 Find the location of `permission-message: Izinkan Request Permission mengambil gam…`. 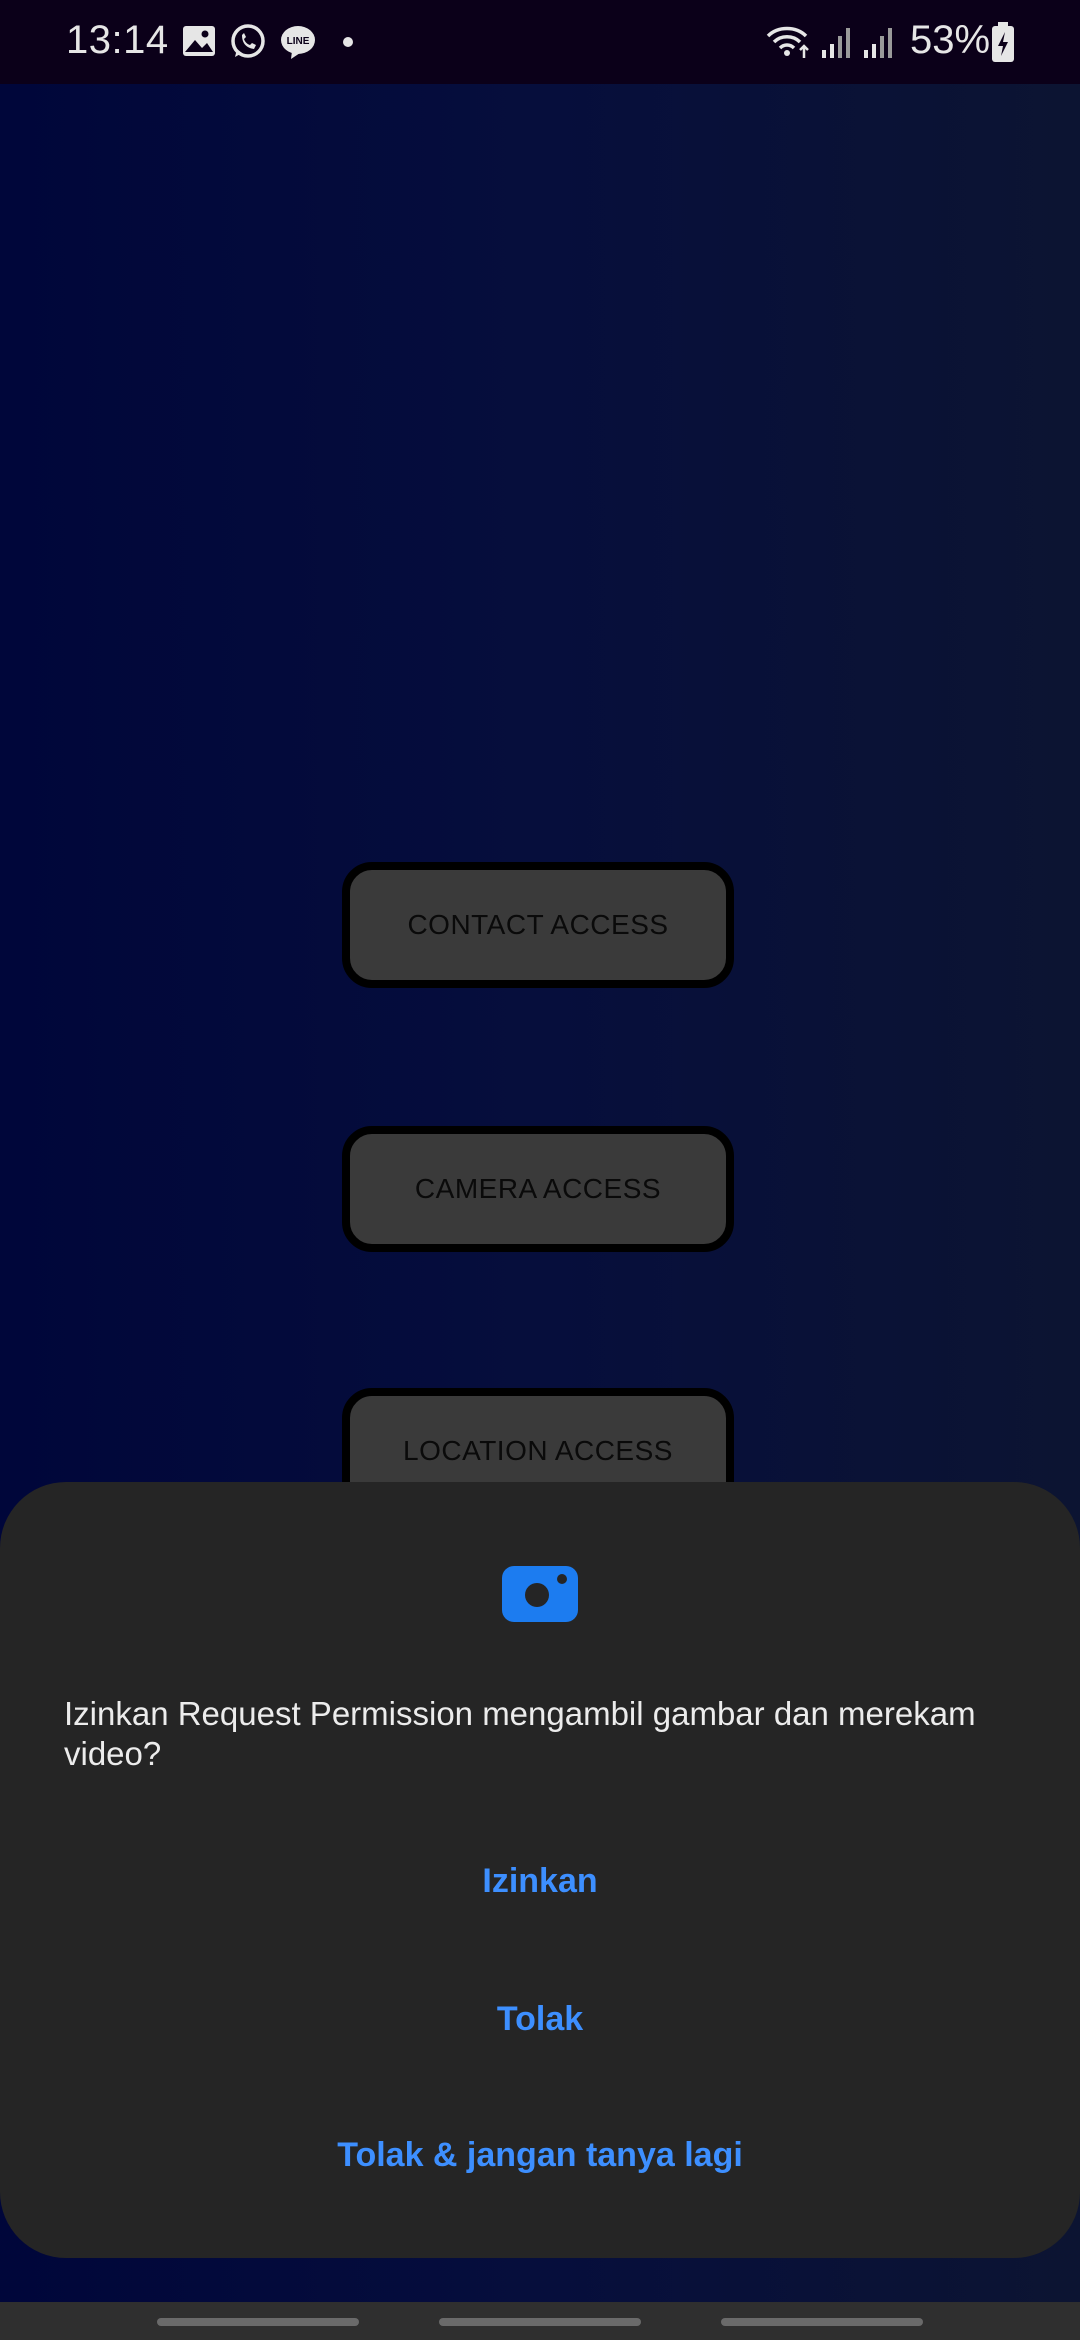

permission-message: Izinkan Request Permission mengambil gam… is located at coordinates (520, 1733).